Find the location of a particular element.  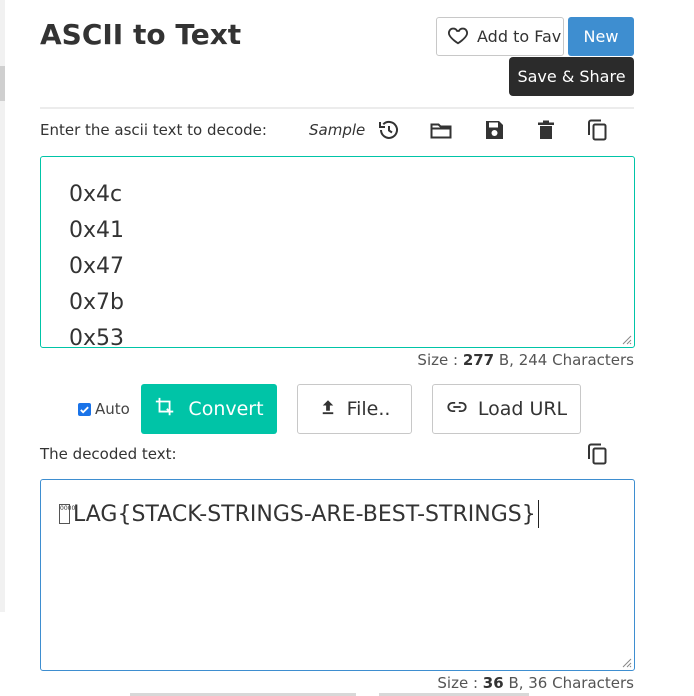

upload-icon is located at coordinates (328, 409).